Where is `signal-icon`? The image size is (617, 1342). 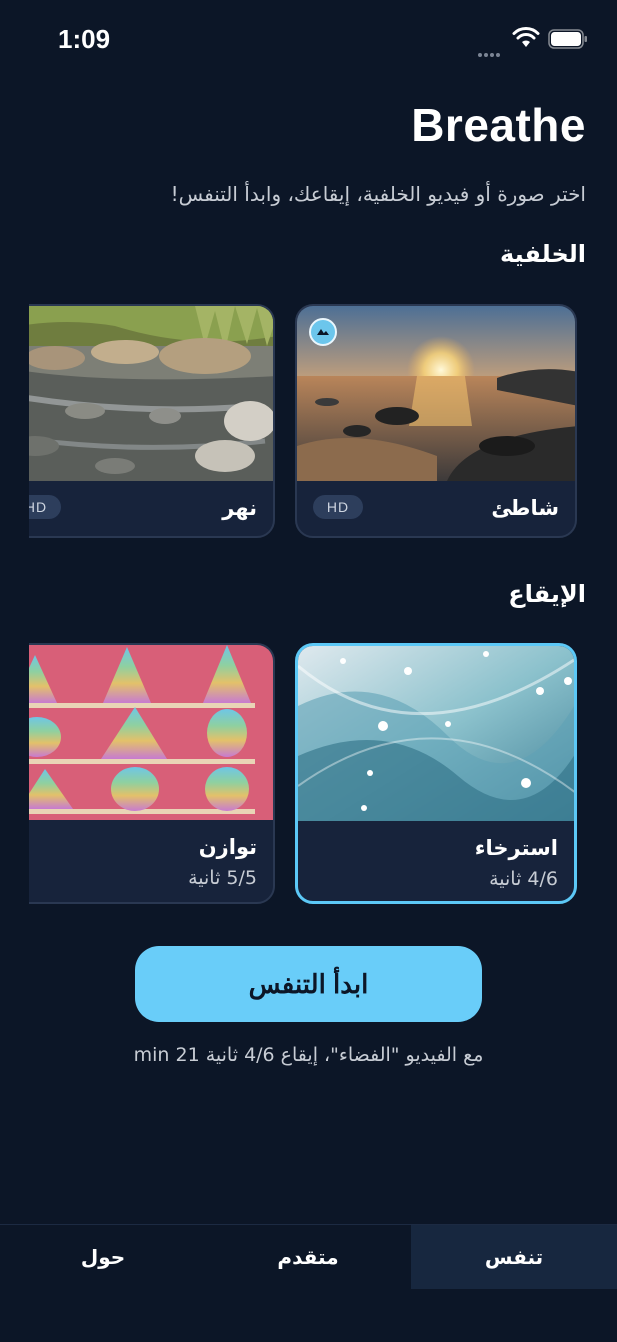
signal-icon is located at coordinates (492, 49).